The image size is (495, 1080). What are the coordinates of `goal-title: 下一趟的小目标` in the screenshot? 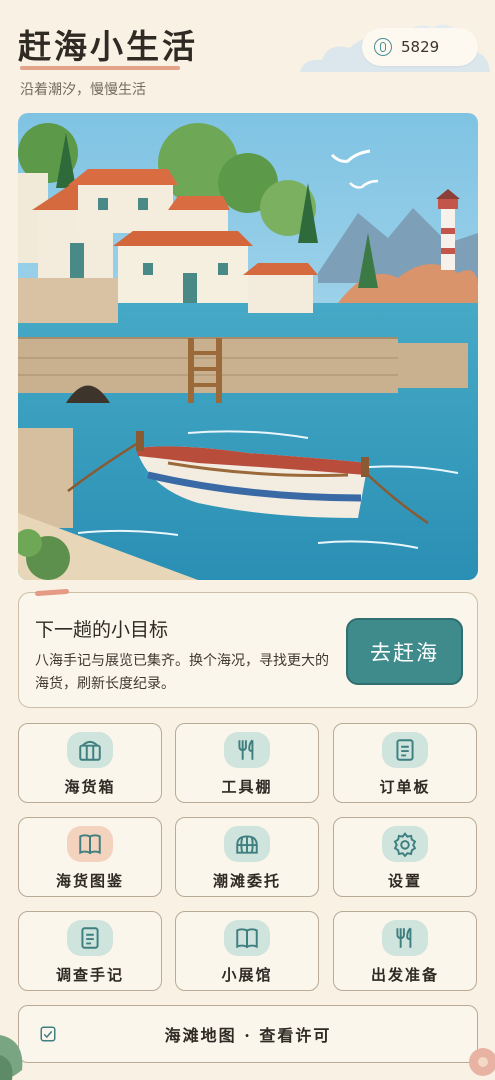 It's located at (102, 630).